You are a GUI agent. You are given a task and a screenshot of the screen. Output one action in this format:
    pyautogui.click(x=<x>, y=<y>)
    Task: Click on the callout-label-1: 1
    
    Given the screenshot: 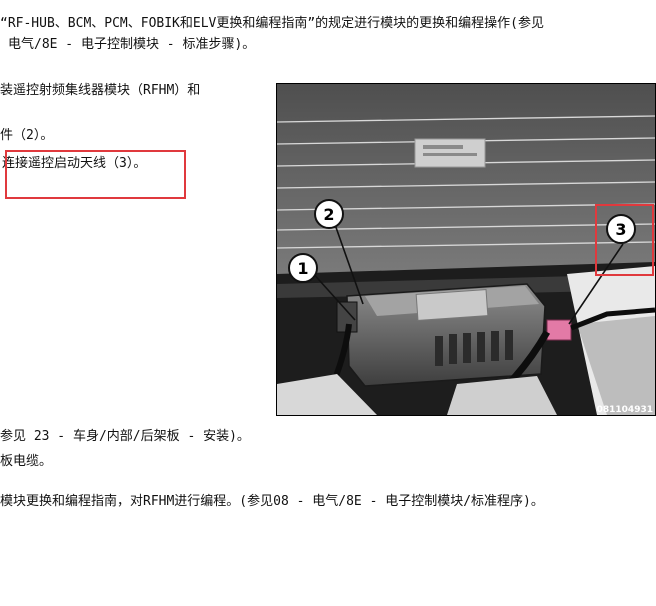 What is the action you would take?
    pyautogui.click(x=302, y=268)
    